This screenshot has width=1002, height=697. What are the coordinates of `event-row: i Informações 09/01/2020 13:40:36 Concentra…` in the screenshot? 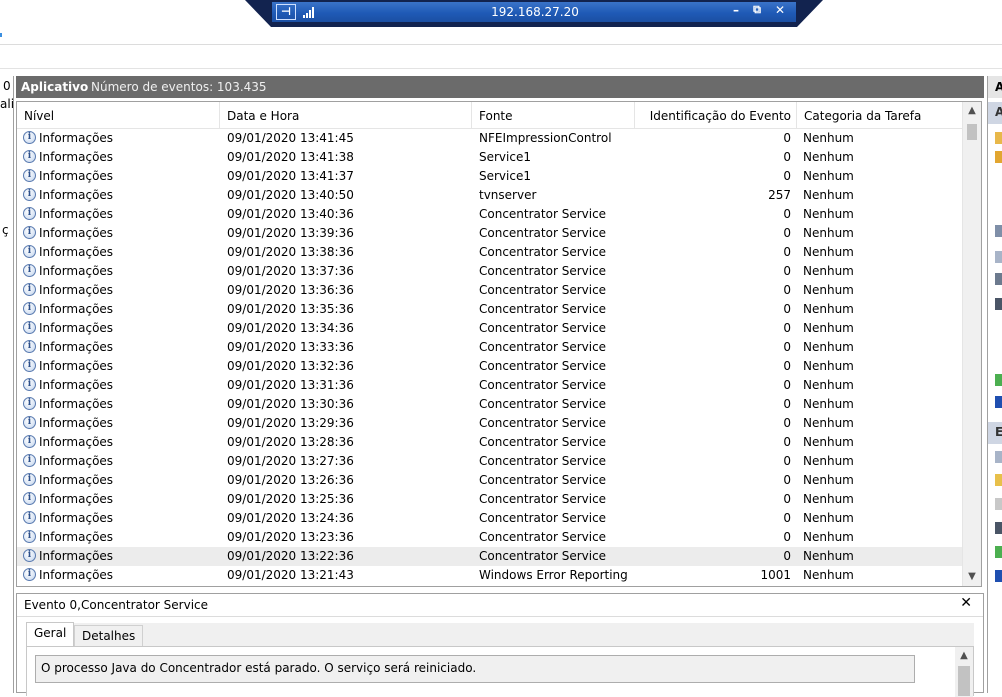 It's located at (490, 214).